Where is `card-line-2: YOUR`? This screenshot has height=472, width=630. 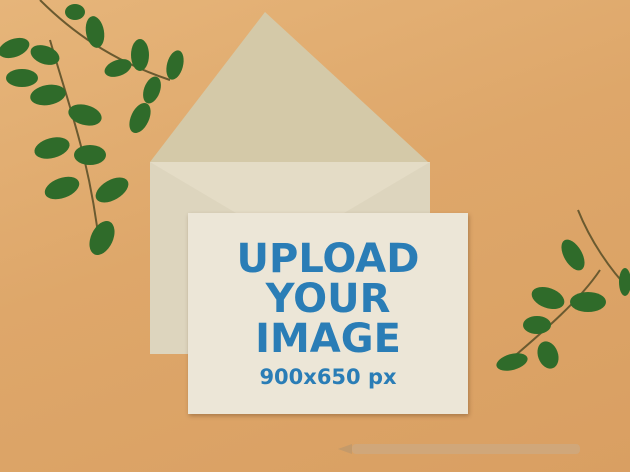 card-line-2: YOUR is located at coordinates (328, 298).